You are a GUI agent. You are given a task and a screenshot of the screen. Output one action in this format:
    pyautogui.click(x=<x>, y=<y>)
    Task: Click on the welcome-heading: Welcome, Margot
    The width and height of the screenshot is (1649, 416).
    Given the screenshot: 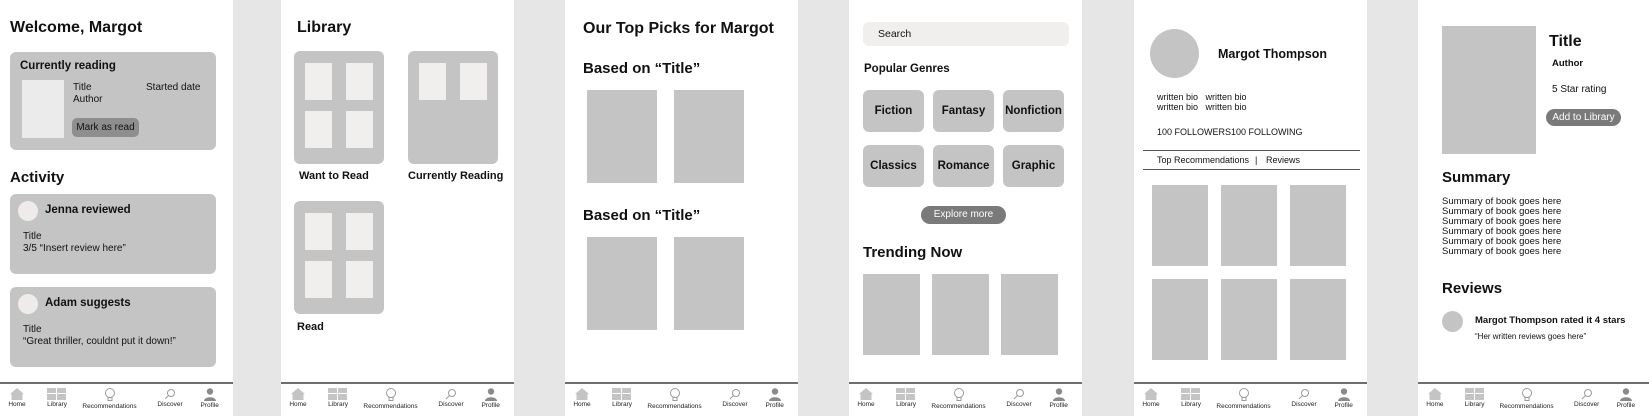 What is the action you would take?
    pyautogui.click(x=76, y=27)
    